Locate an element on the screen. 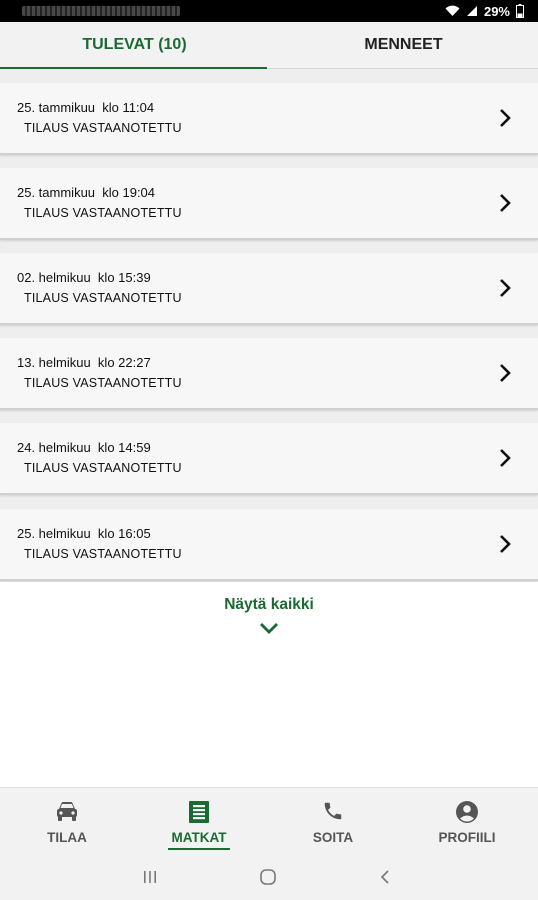  show-all-label: Näytä kaikki is located at coordinates (269, 604).